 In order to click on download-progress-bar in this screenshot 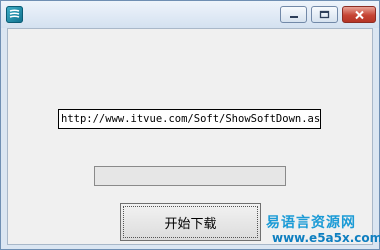, I will do `click(190, 176)`.